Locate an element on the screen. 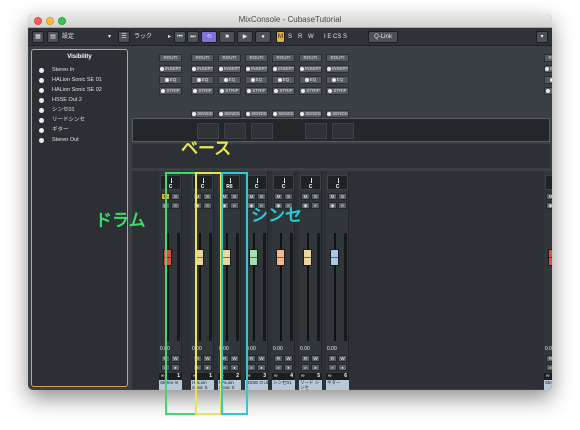 Image resolution: width=580 pixels, height=430 pixels. next-channel-icon: ⏭ is located at coordinates (193, 37).